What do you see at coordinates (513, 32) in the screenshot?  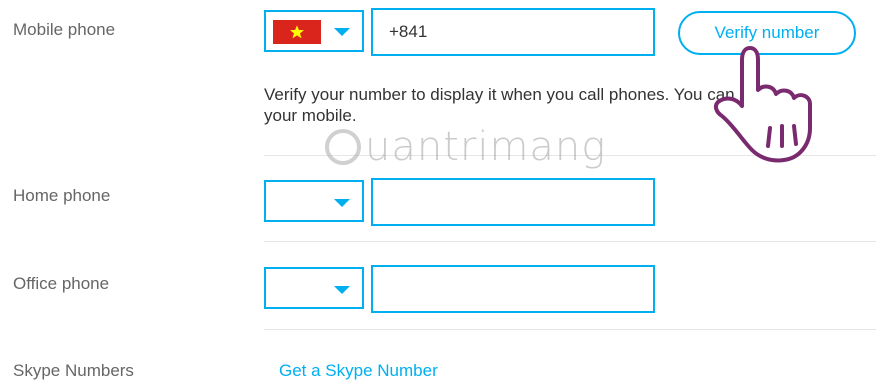 I see `mobile-phone-input` at bounding box center [513, 32].